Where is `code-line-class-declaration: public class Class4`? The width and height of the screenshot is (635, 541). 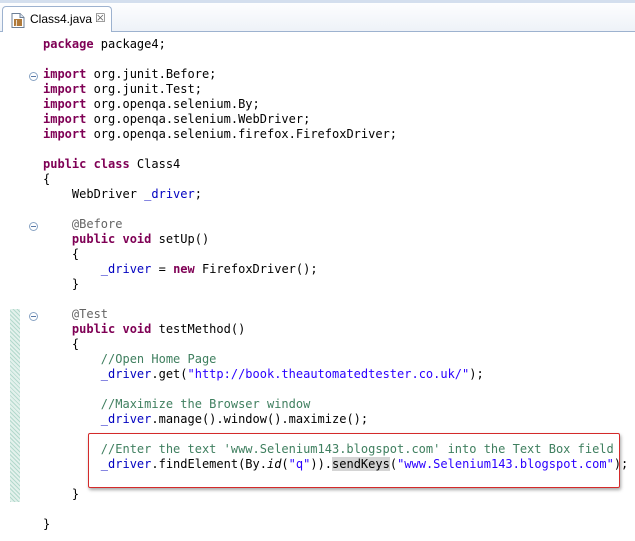 code-line-class-declaration: public class Class4 is located at coordinates (112, 164).